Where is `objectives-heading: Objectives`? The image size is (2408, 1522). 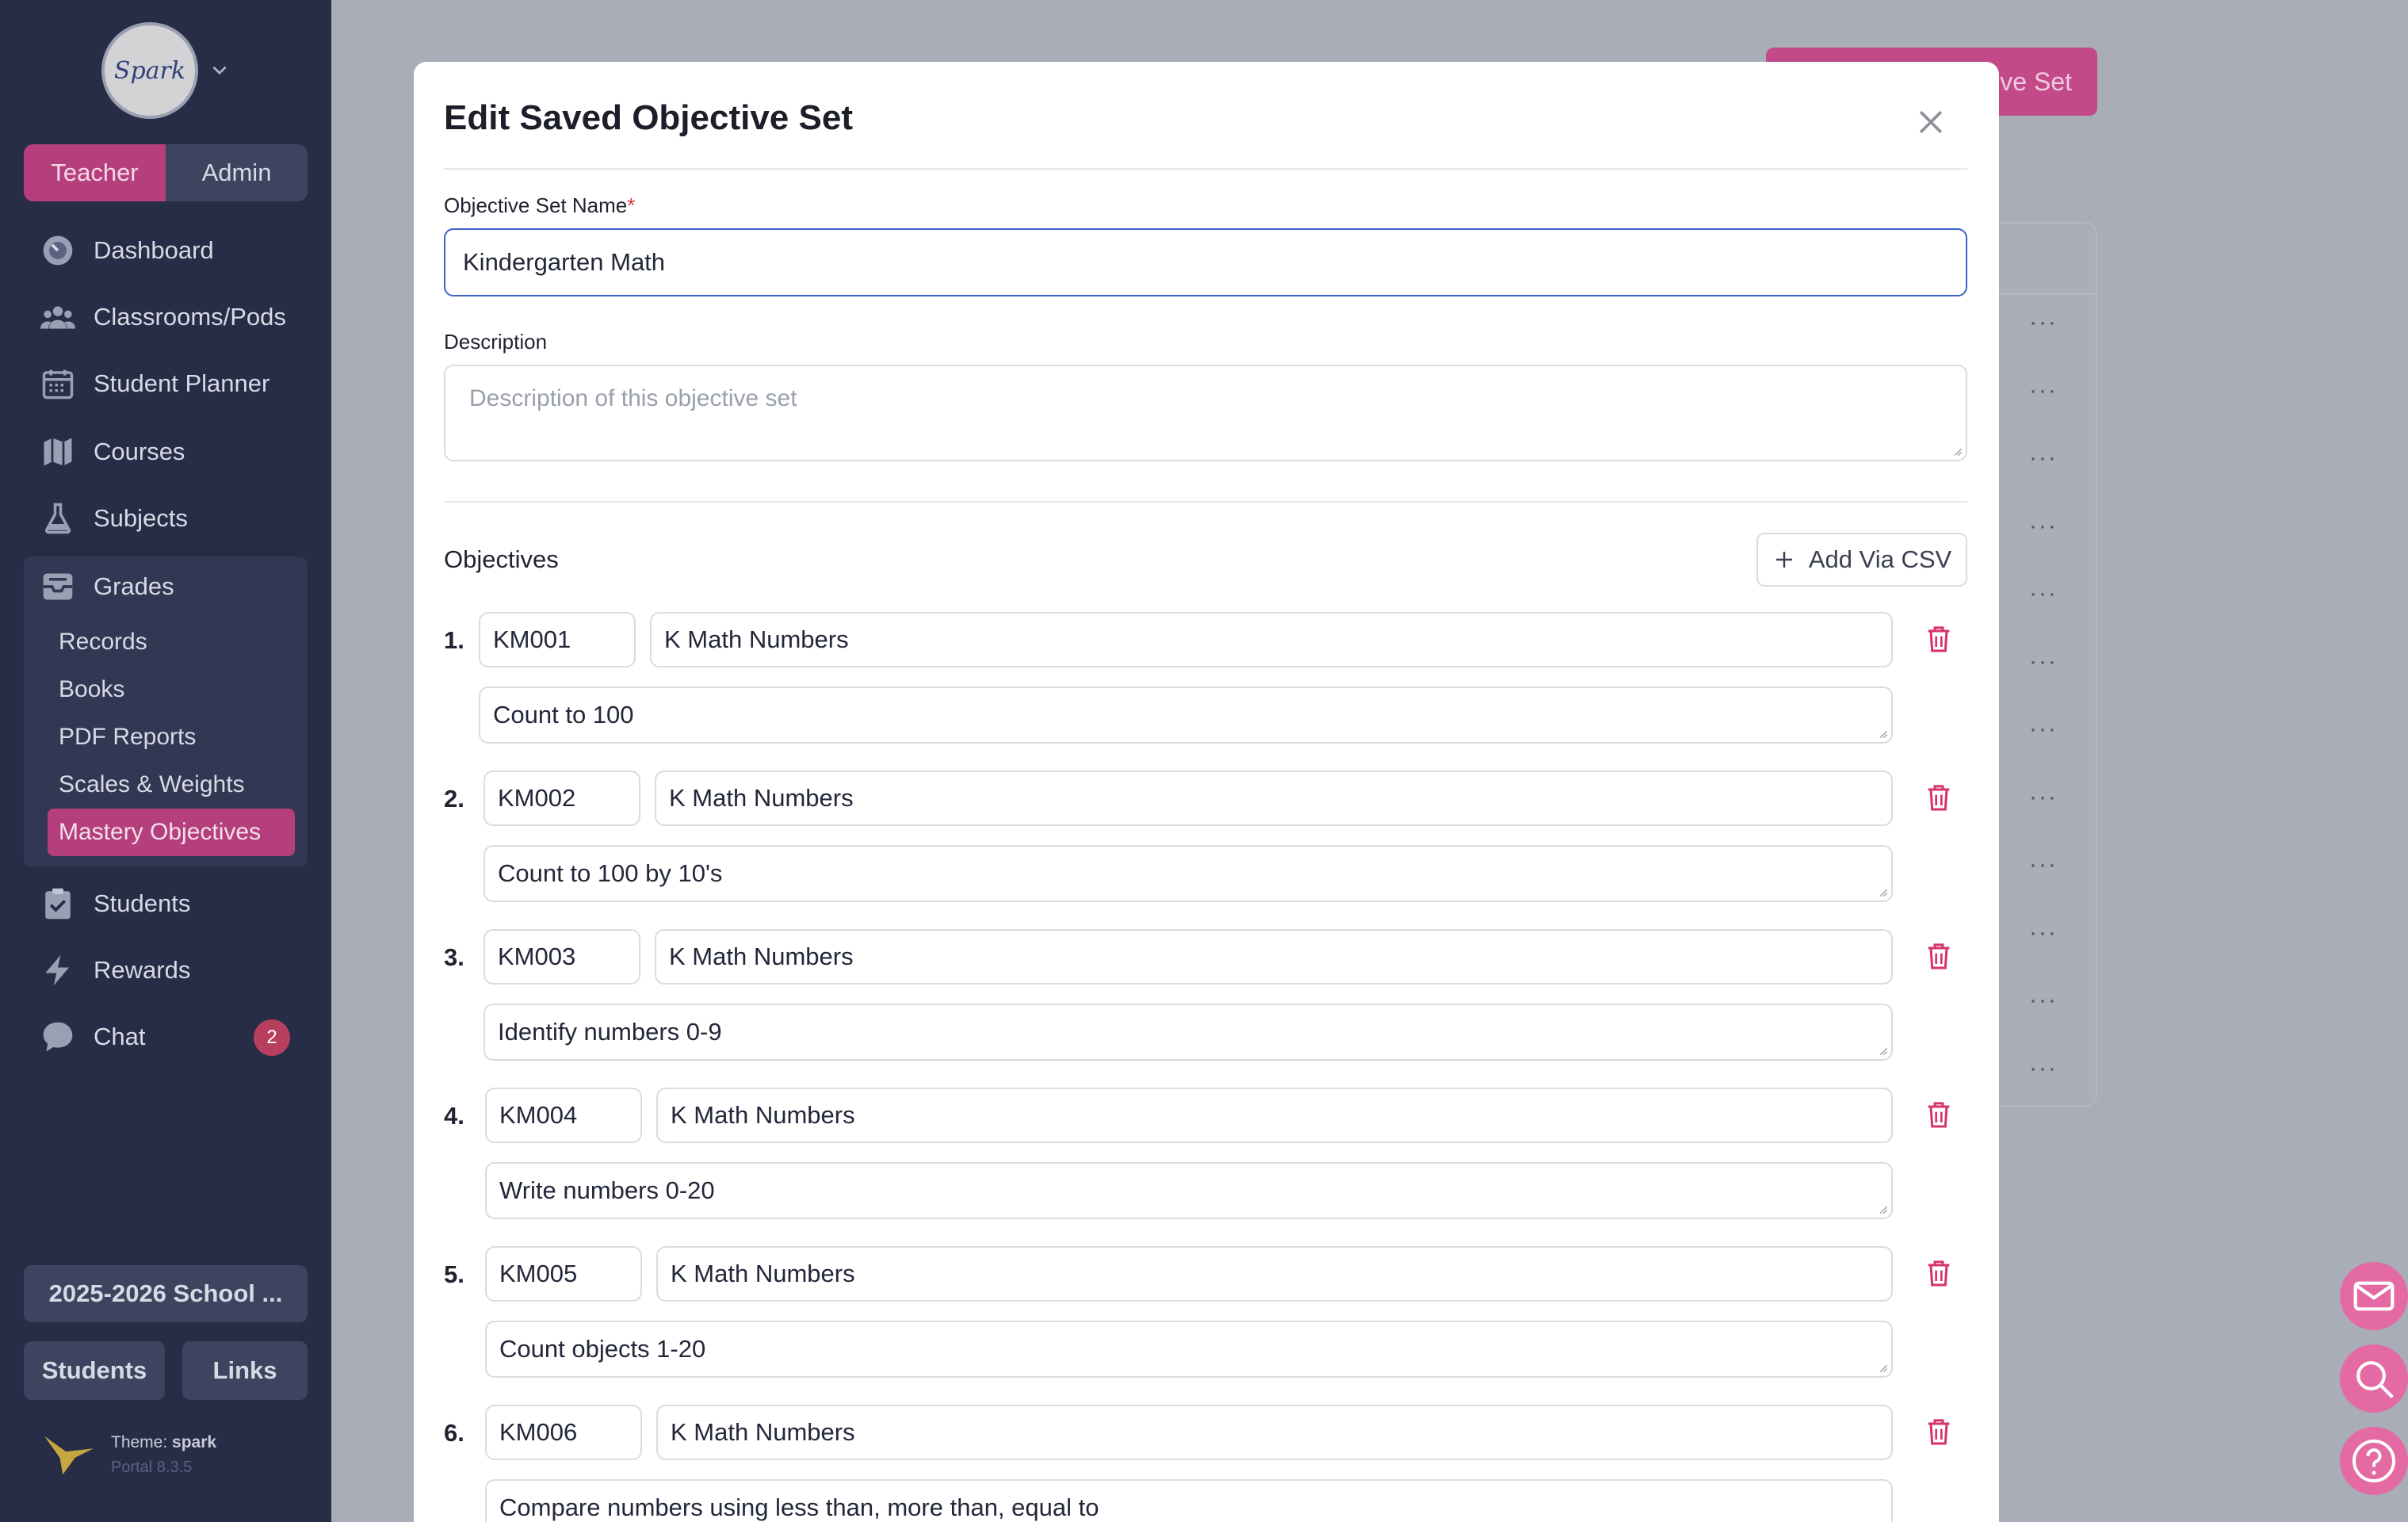 objectives-heading: Objectives is located at coordinates (501, 559).